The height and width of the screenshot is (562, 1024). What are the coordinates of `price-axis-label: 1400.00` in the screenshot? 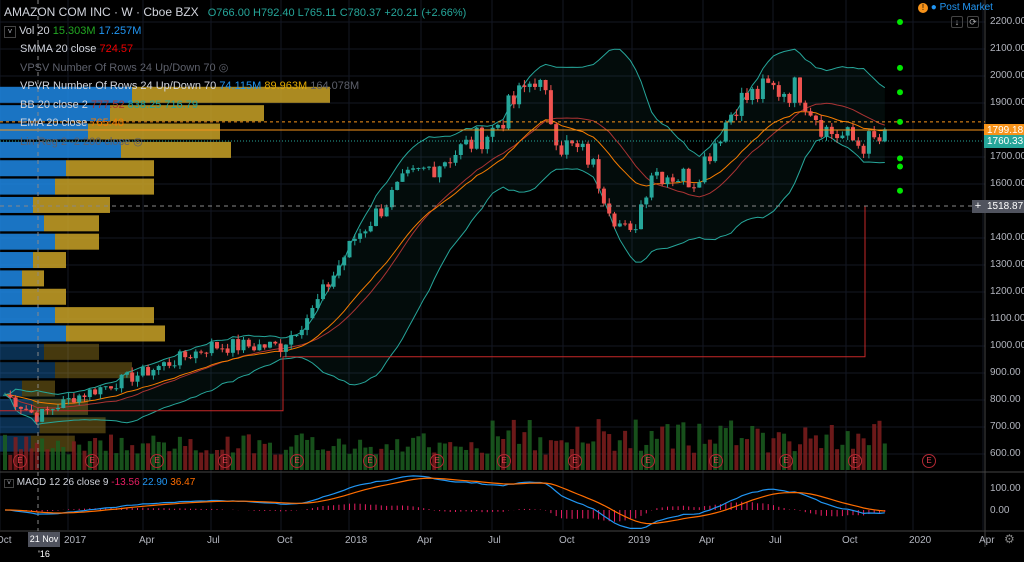 It's located at (1007, 237).